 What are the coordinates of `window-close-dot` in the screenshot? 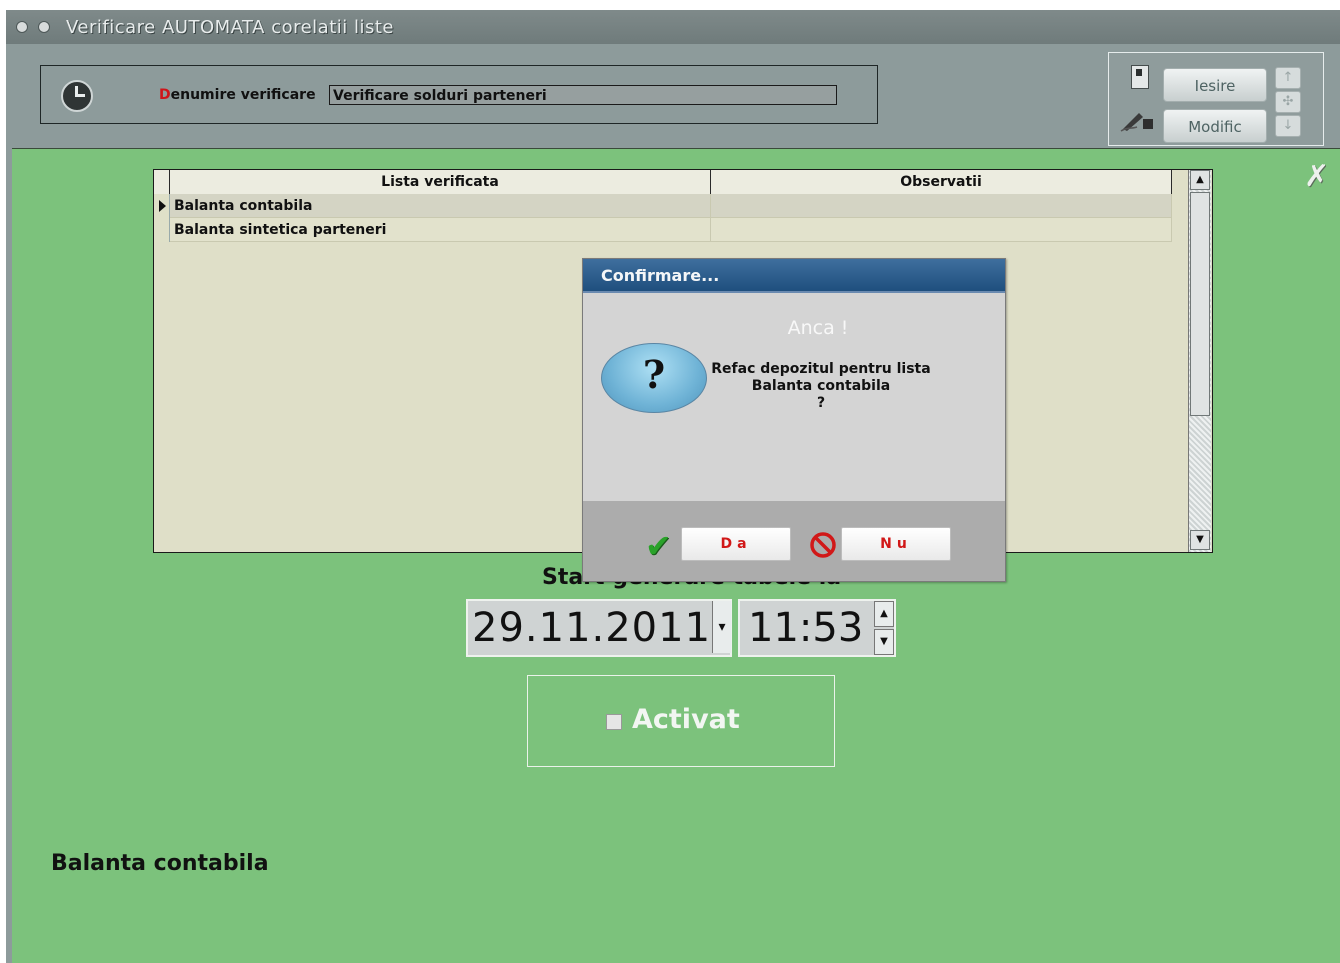 It's located at (44, 27).